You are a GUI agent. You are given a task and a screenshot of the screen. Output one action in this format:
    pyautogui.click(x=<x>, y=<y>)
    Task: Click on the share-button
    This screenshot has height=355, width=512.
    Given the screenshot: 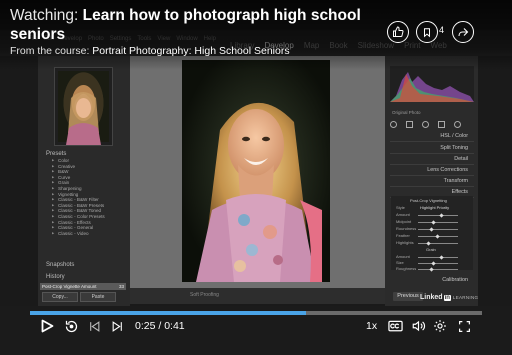 What is the action you would take?
    pyautogui.click(x=463, y=32)
    